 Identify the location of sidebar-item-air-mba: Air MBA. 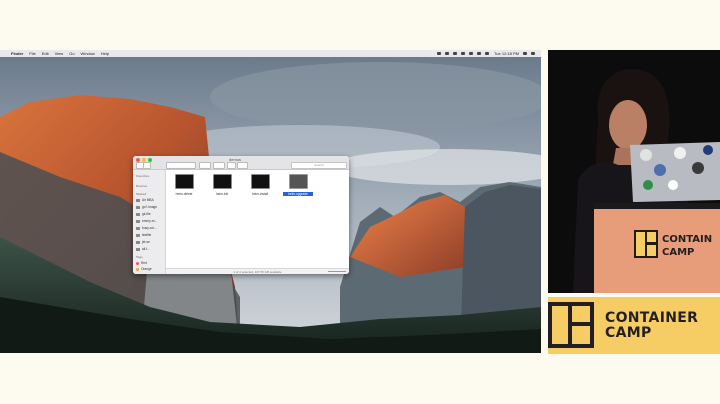
(145, 200).